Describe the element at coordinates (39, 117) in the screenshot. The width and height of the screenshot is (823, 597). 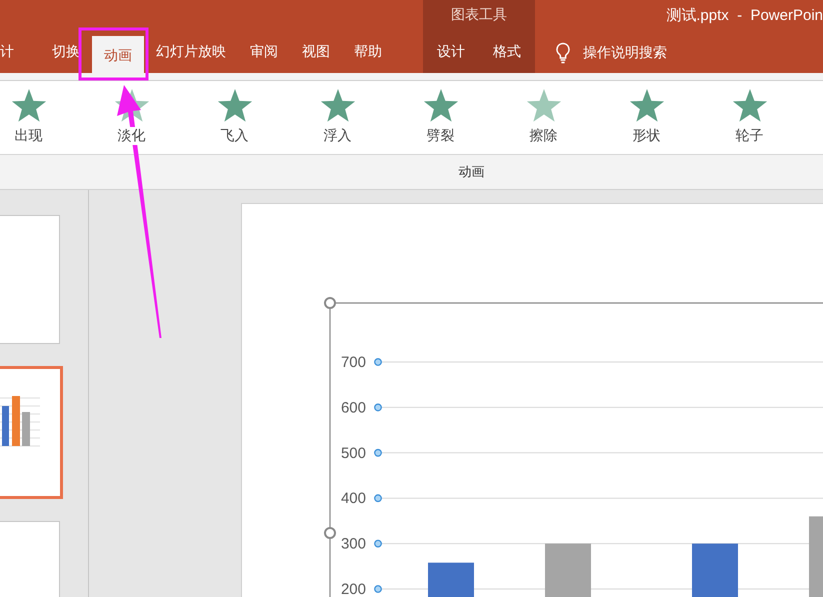
I see `animation-effect: 出现` at that location.